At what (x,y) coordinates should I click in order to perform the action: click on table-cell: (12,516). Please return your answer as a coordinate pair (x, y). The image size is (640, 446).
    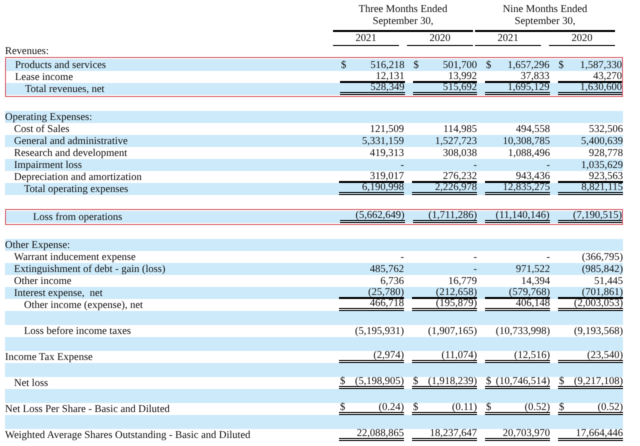
    Looking at the image, I should click on (532, 355).